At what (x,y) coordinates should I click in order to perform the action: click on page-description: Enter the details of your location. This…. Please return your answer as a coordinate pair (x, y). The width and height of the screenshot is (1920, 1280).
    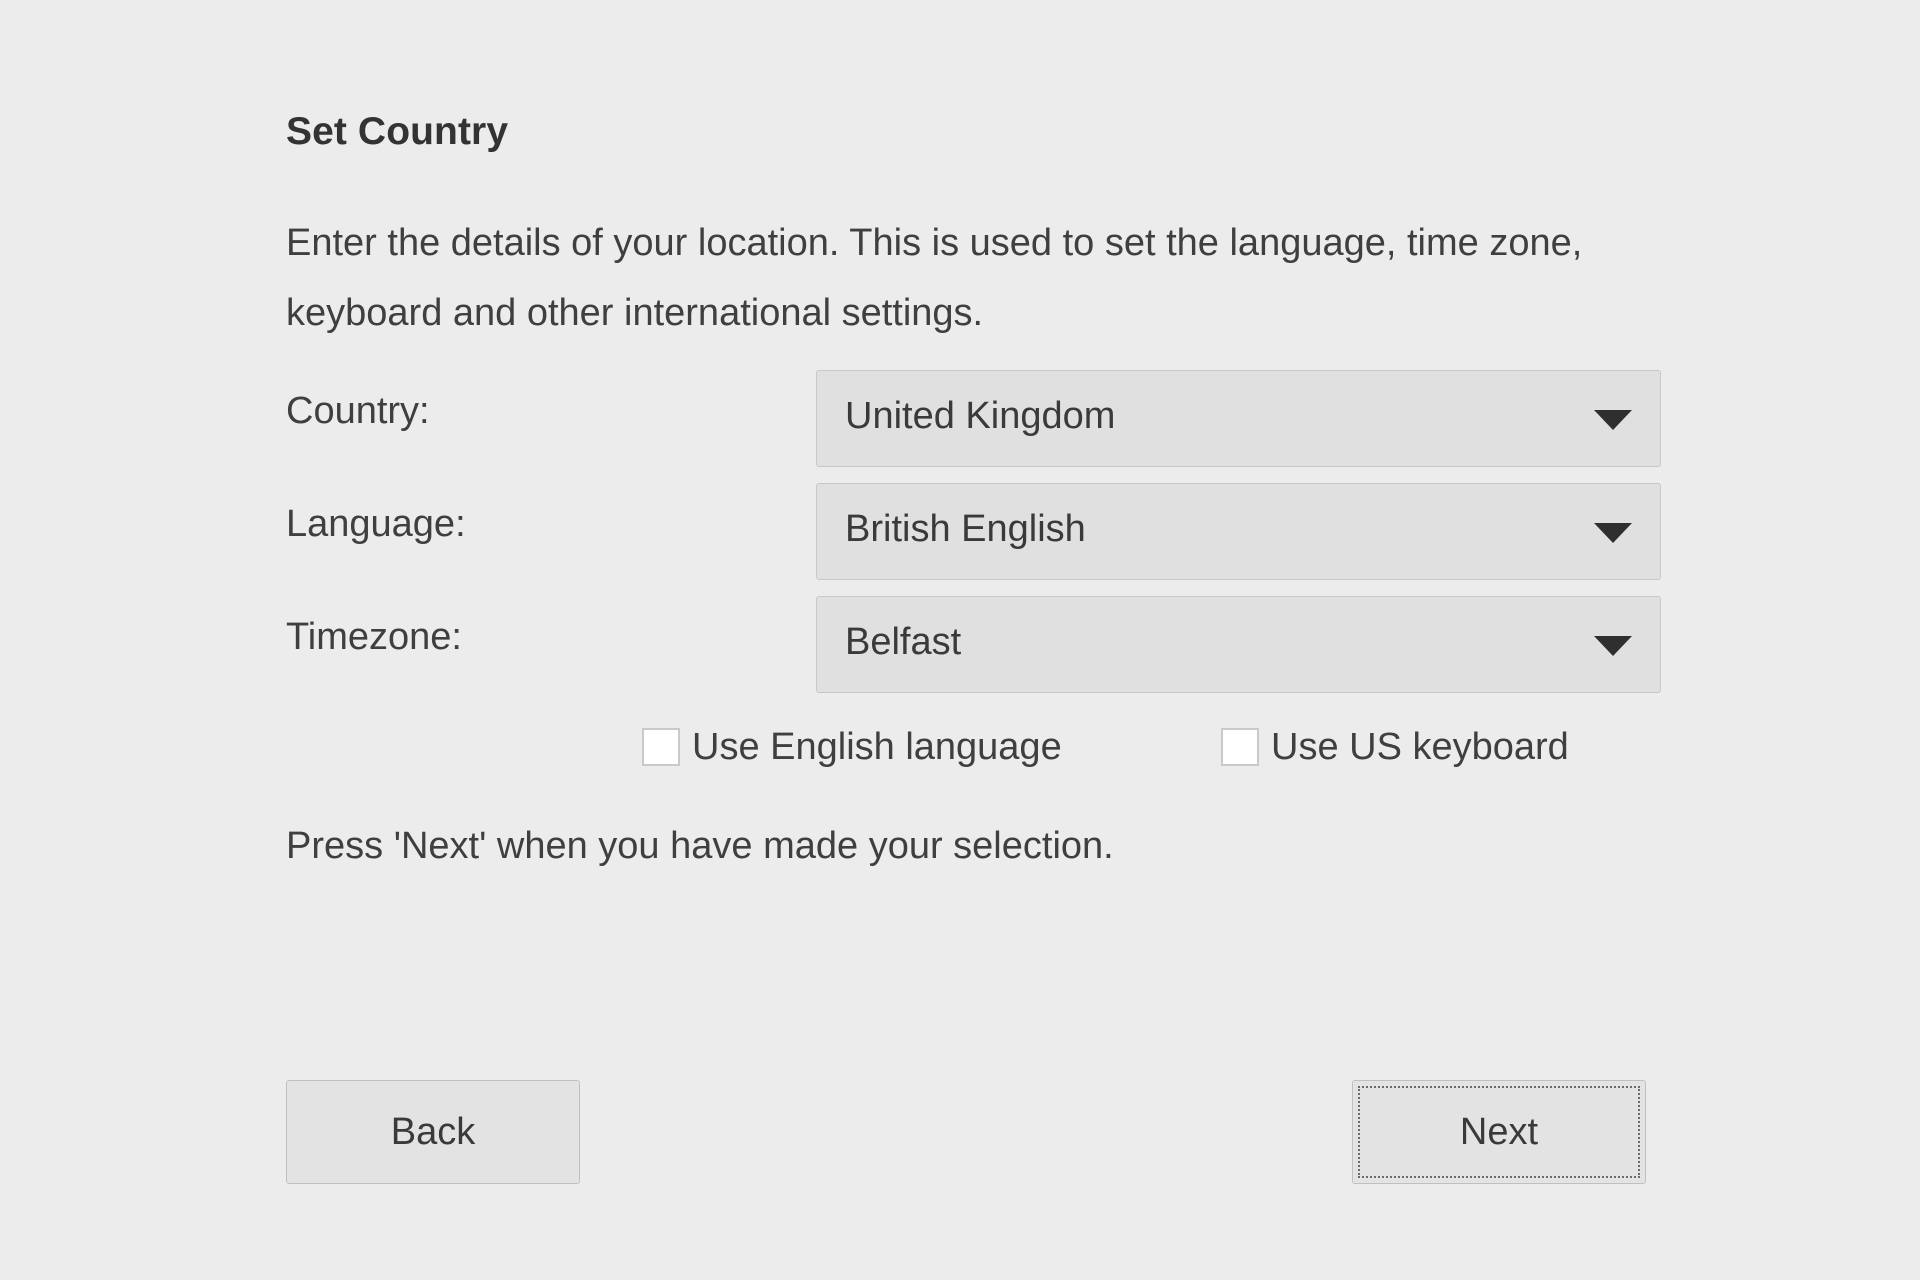
    Looking at the image, I should click on (934, 278).